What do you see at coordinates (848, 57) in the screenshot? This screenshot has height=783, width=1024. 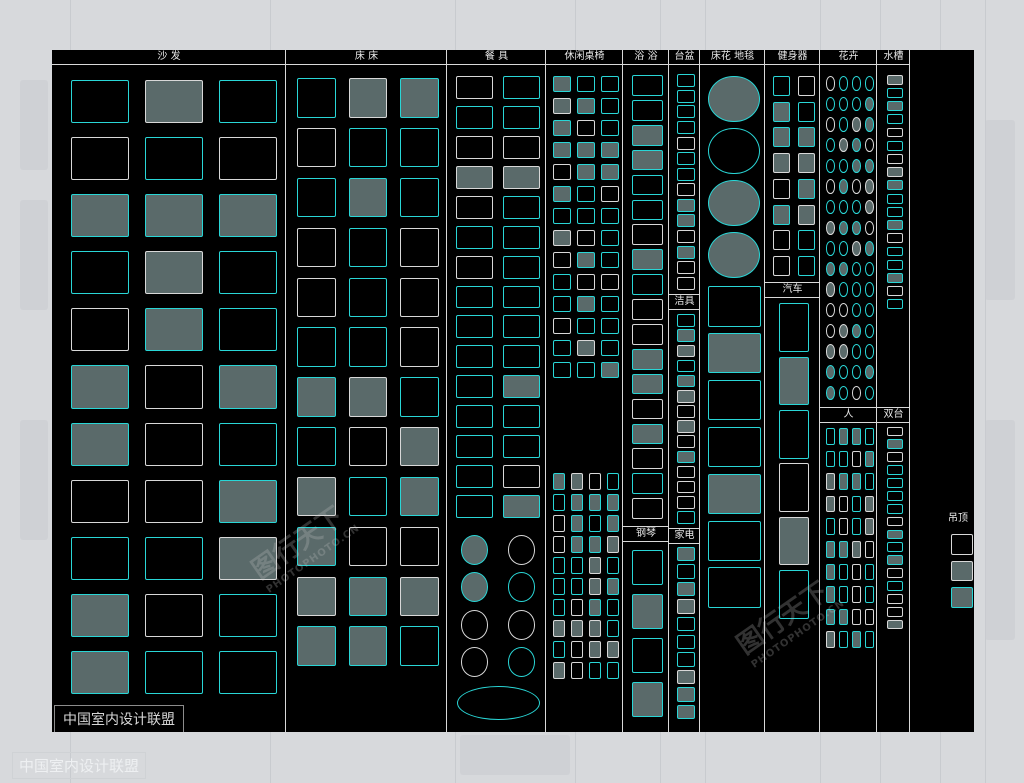 I see `column-header: 花卉` at bounding box center [848, 57].